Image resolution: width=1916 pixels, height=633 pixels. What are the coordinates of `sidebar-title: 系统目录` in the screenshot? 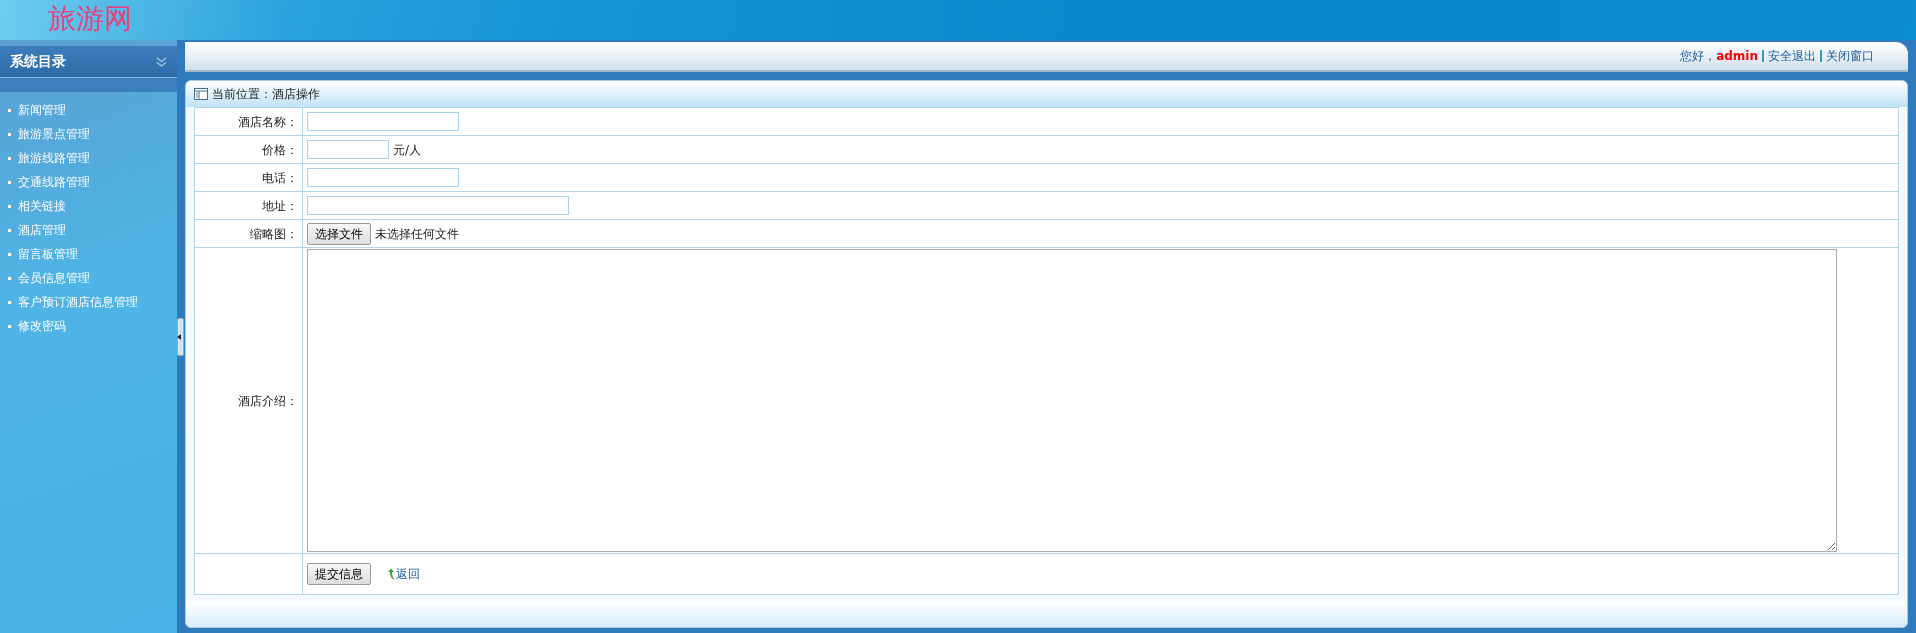 It's located at (38, 61).